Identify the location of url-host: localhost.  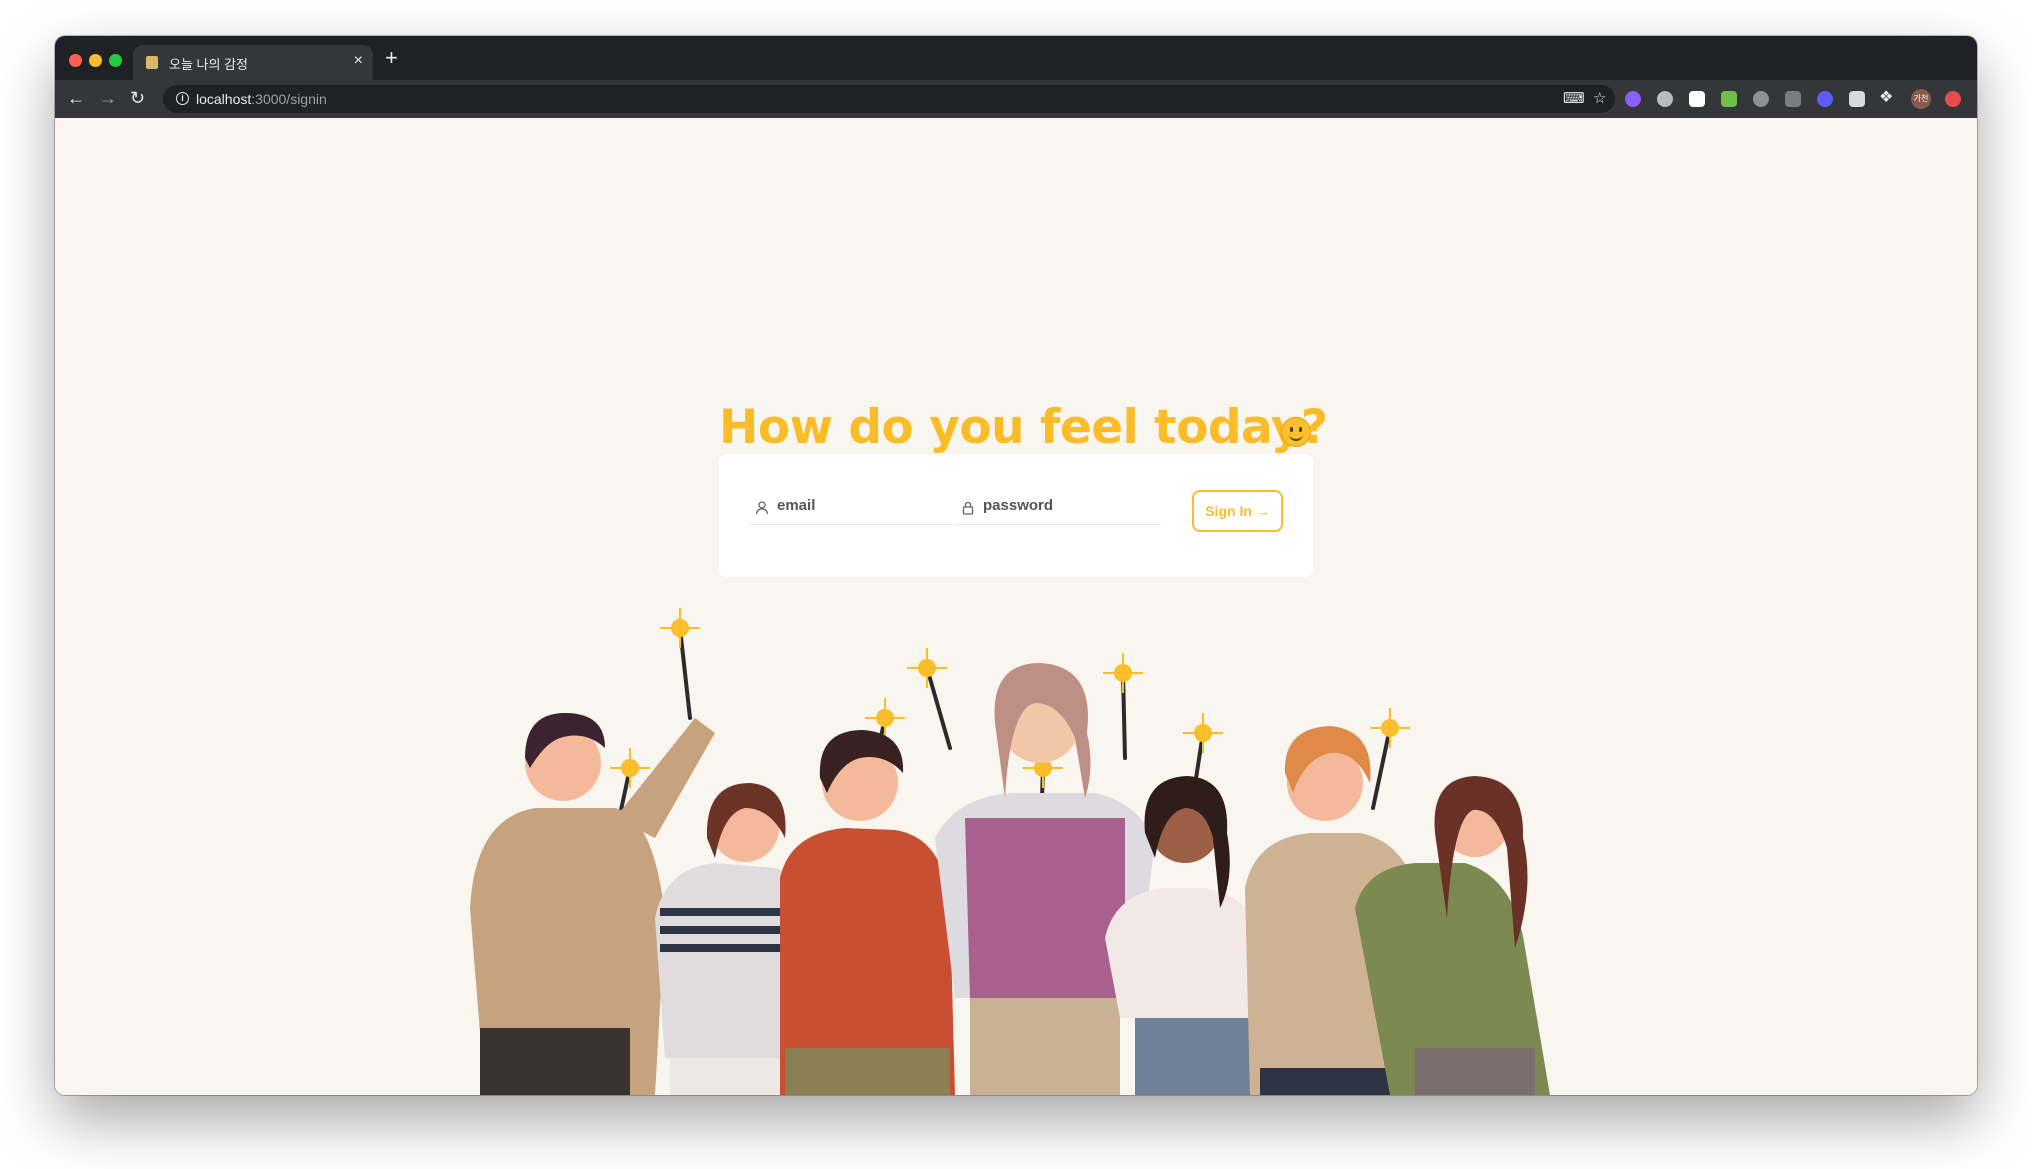
(224, 99).